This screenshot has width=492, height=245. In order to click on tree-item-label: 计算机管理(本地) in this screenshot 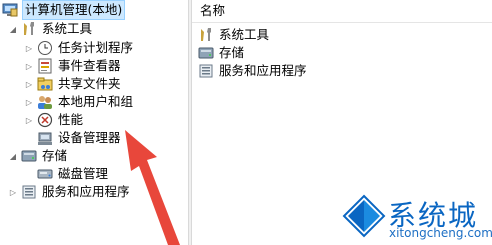, I will do `click(73, 10)`.